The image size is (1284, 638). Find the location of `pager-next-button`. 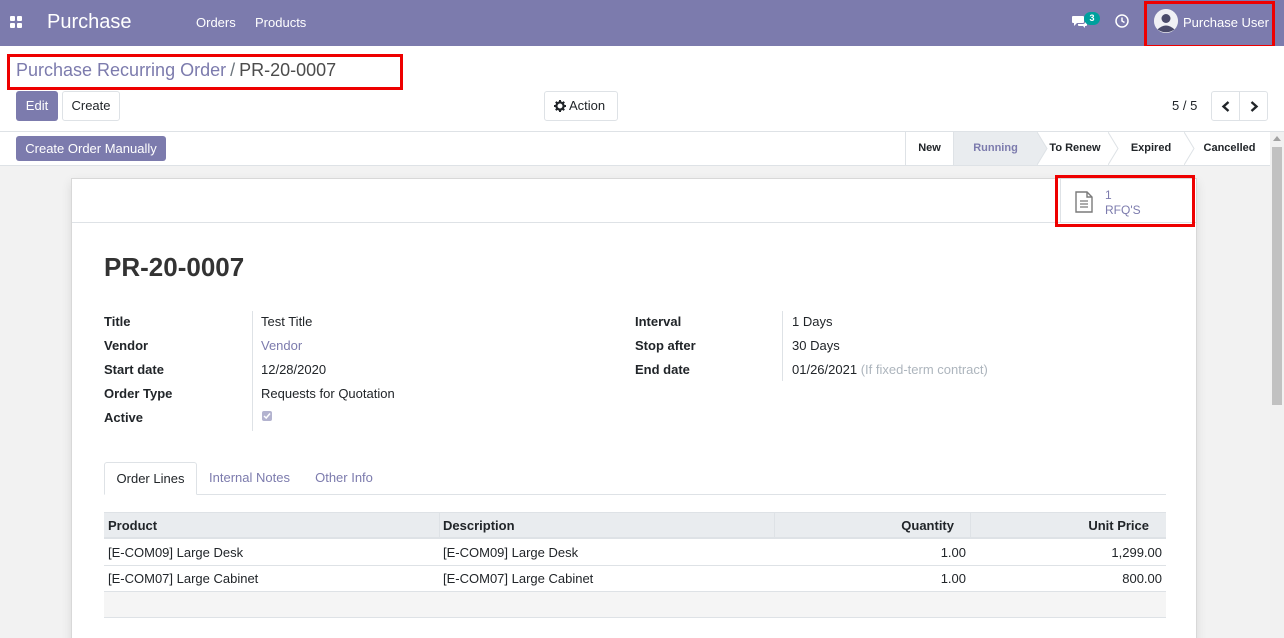

pager-next-button is located at coordinates (1253, 106).